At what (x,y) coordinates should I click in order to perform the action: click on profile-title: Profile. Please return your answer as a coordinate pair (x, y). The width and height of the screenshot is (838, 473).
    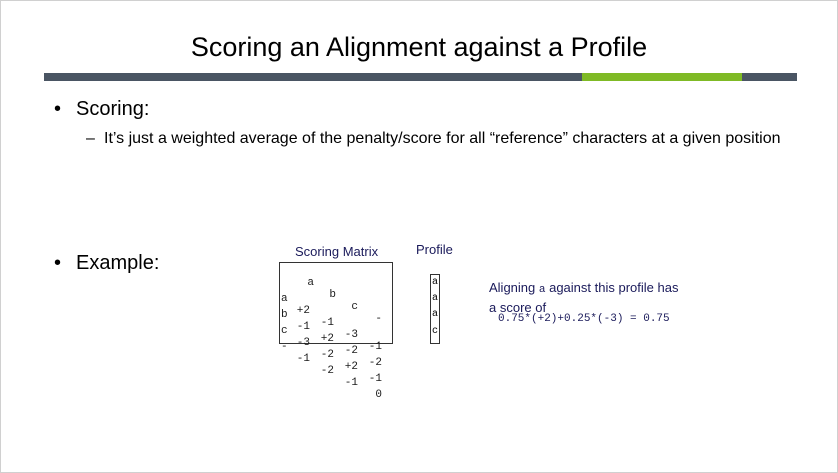
    Looking at the image, I should click on (434, 249).